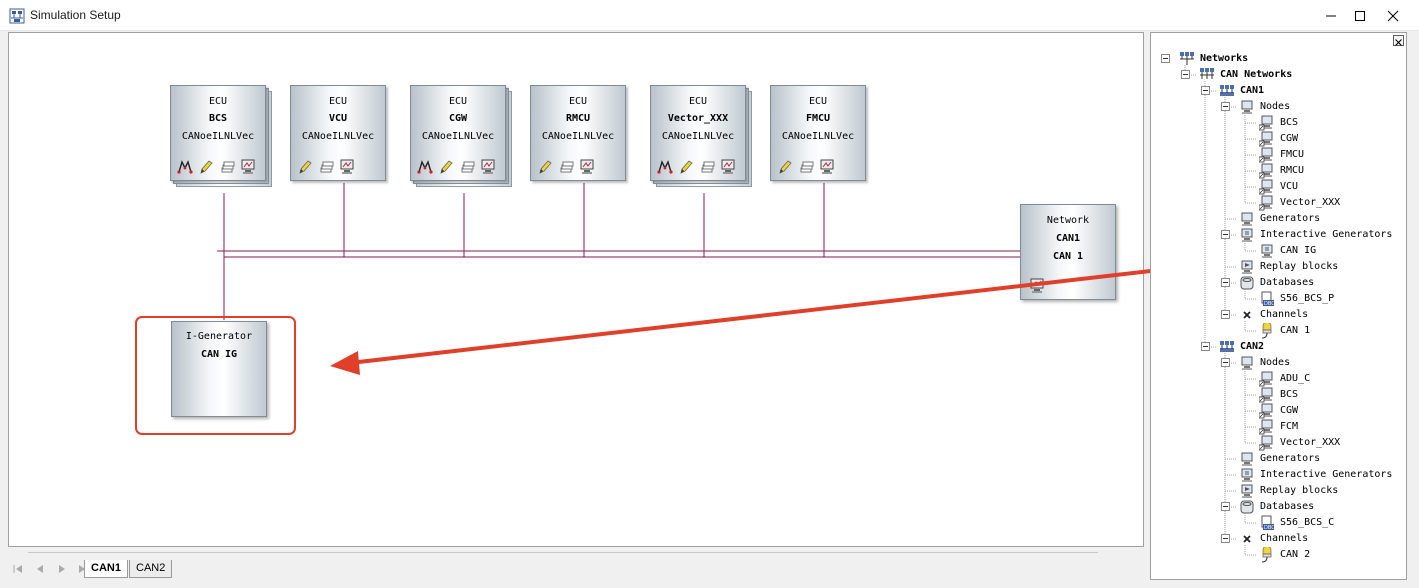  Describe the element at coordinates (818, 118) in the screenshot. I see `ecu-name-label: FMCU` at that location.